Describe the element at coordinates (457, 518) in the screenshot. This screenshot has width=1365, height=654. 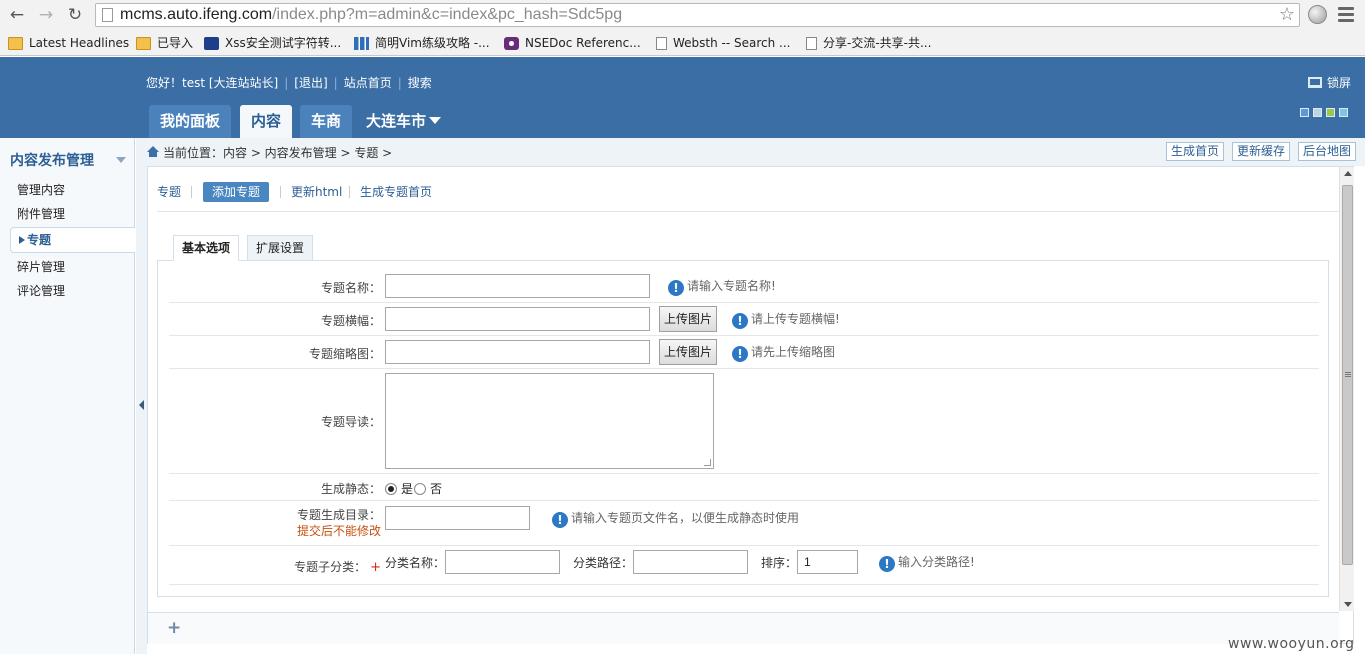
I see `topic-directory-input` at that location.